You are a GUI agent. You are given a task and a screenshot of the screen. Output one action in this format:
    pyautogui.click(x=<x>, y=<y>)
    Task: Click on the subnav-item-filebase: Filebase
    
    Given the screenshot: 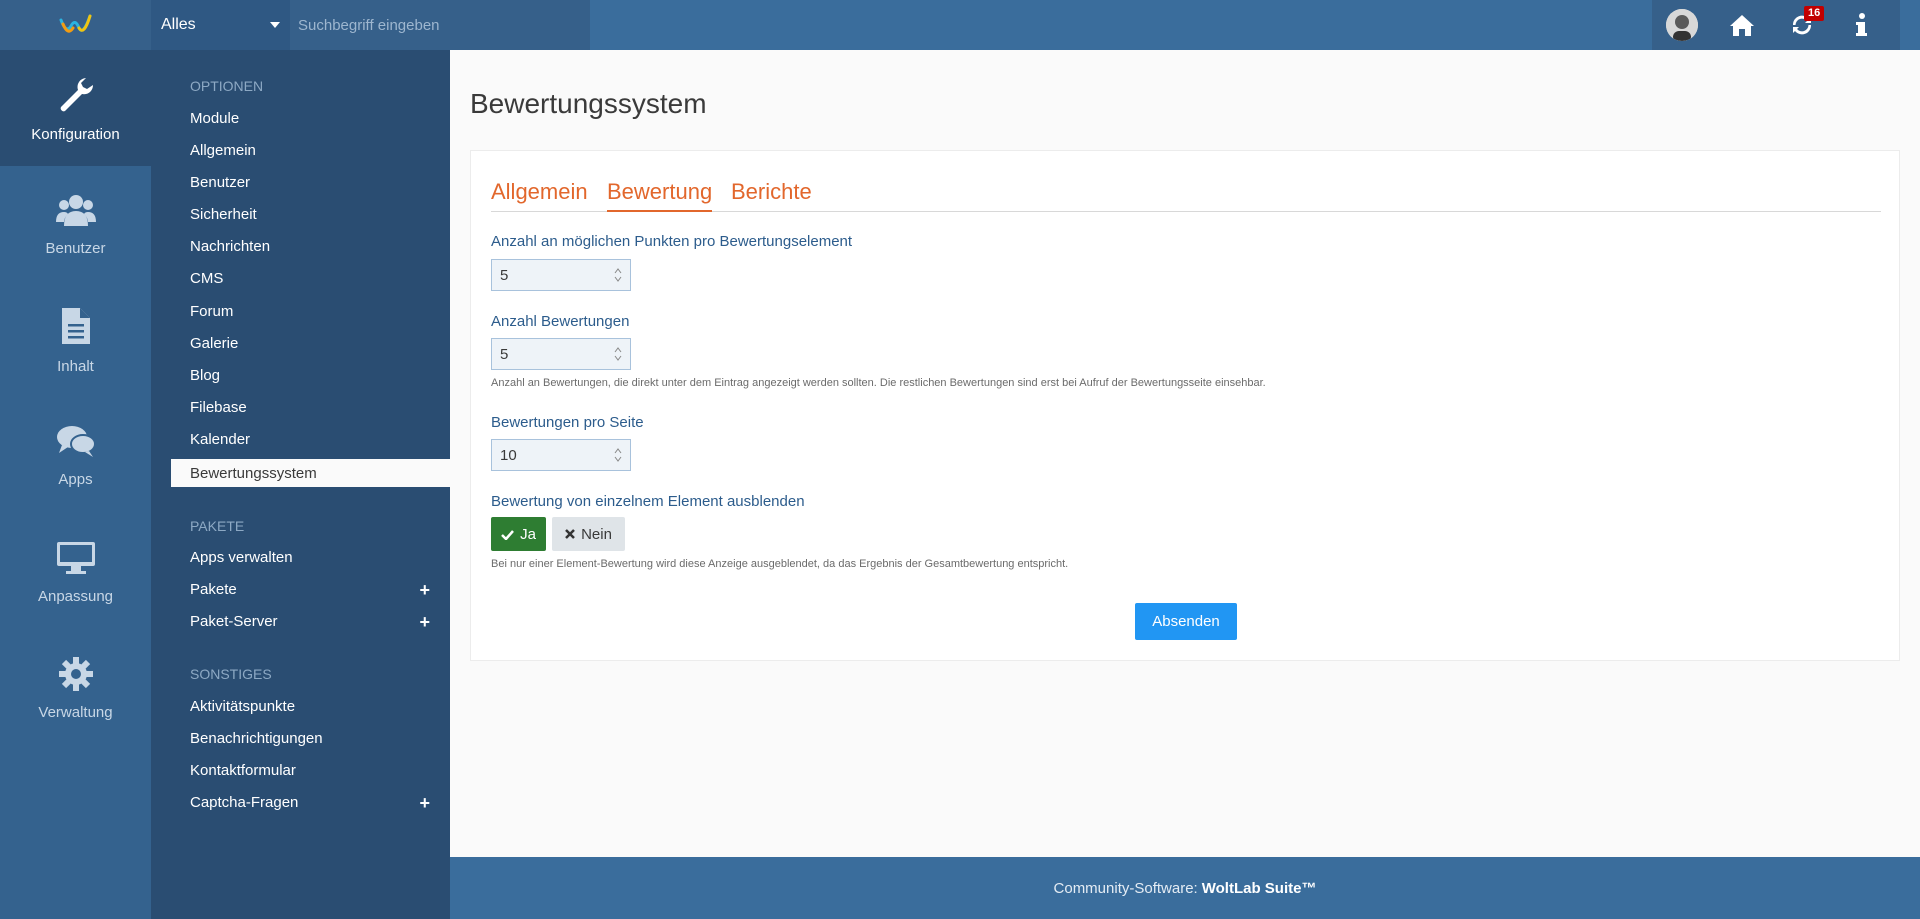 What is the action you would take?
    pyautogui.click(x=310, y=407)
    